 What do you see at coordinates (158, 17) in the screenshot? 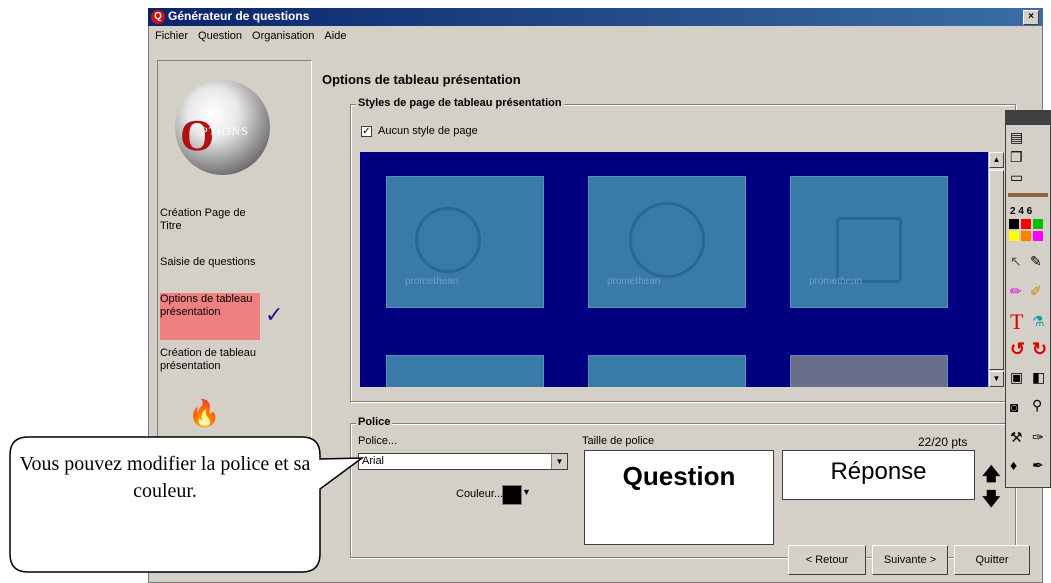
I see `app-q-icon: Q` at bounding box center [158, 17].